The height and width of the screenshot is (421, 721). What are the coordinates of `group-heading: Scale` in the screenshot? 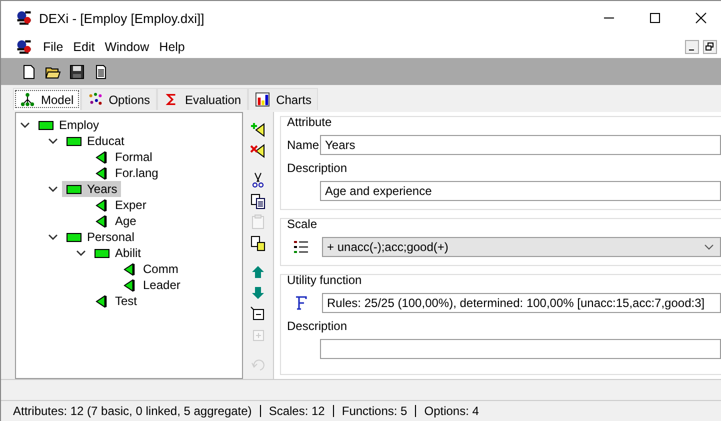 It's located at (302, 224).